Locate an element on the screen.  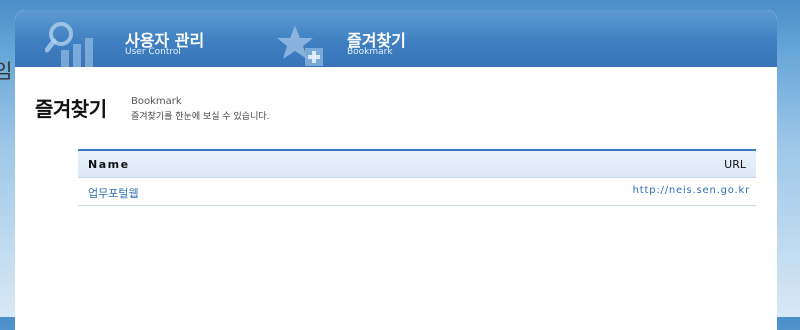
bookmark-name-link: 업무포털웹 is located at coordinates (113, 193).